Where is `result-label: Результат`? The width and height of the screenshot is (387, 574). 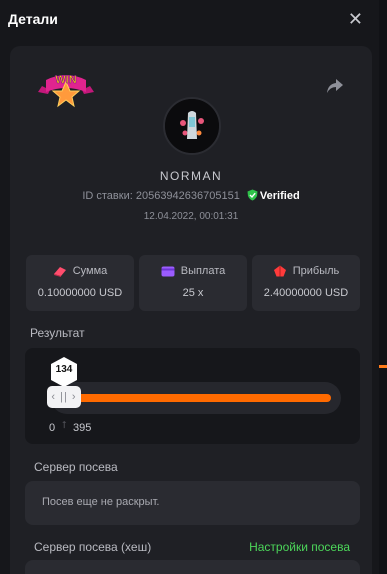 result-label: Результат is located at coordinates (57, 333).